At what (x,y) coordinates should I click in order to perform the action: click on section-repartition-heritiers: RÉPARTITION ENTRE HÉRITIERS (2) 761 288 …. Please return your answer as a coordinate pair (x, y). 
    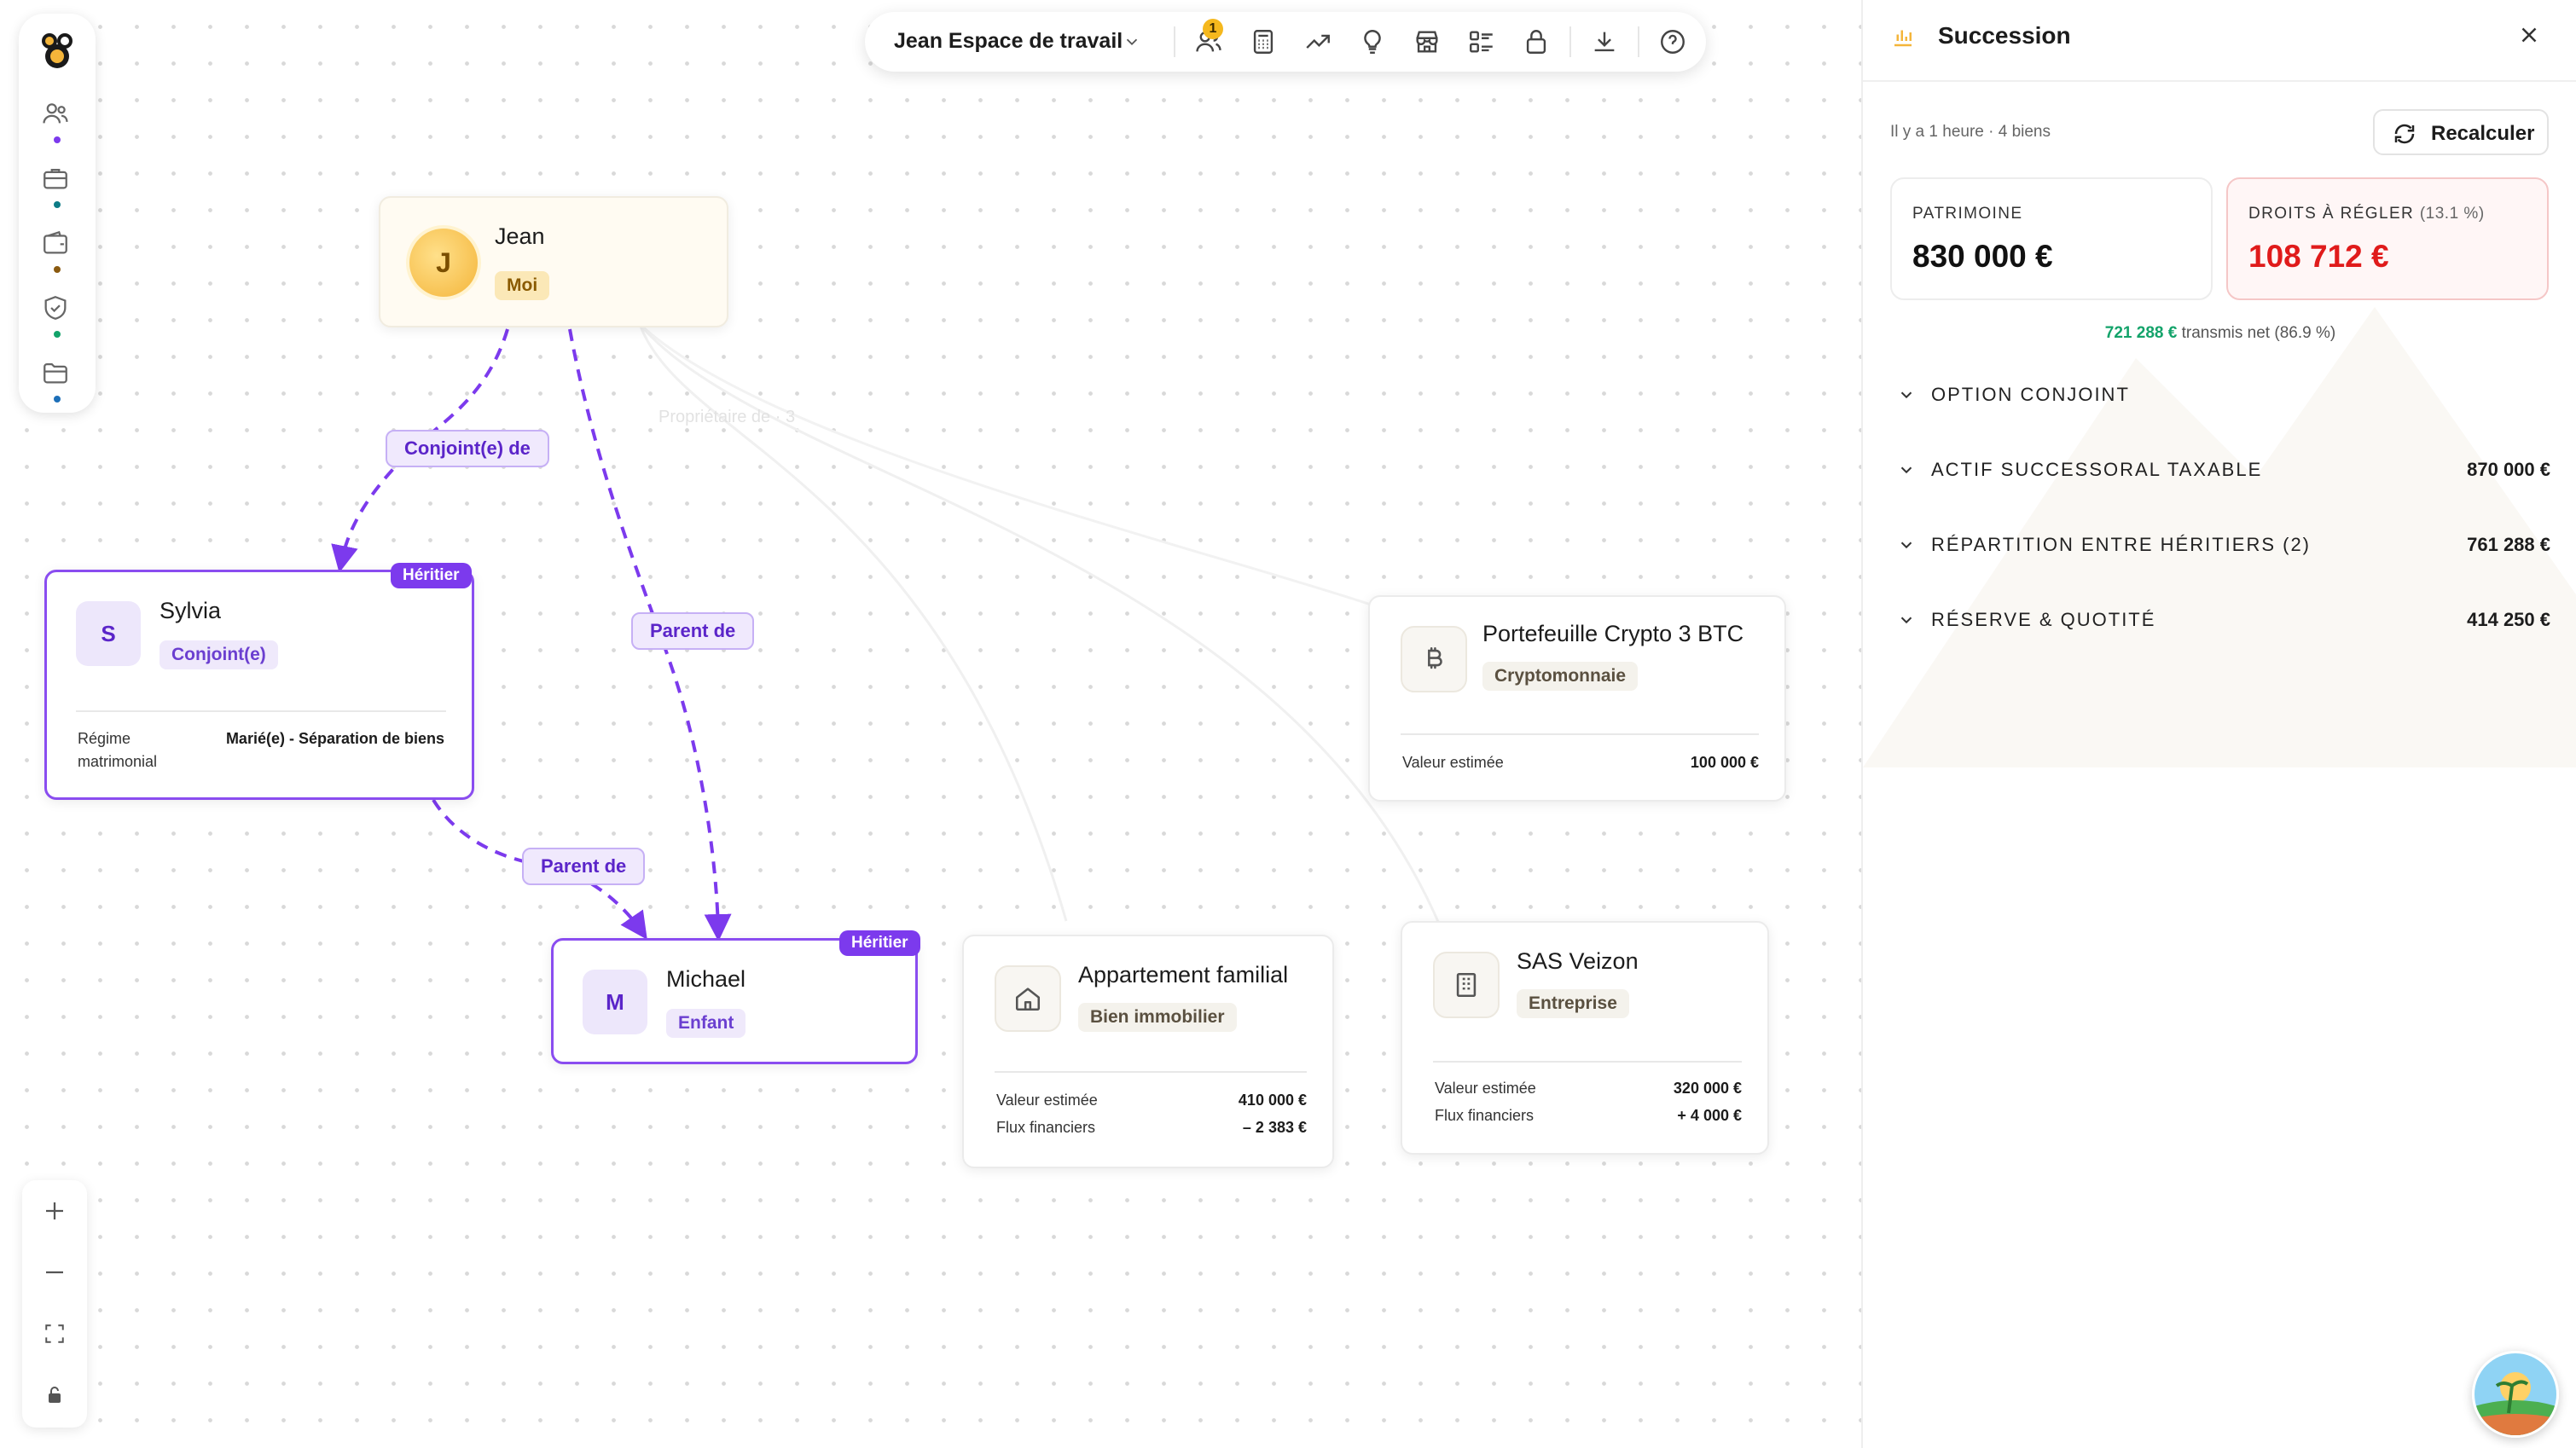
    Looking at the image, I should click on (2223, 546).